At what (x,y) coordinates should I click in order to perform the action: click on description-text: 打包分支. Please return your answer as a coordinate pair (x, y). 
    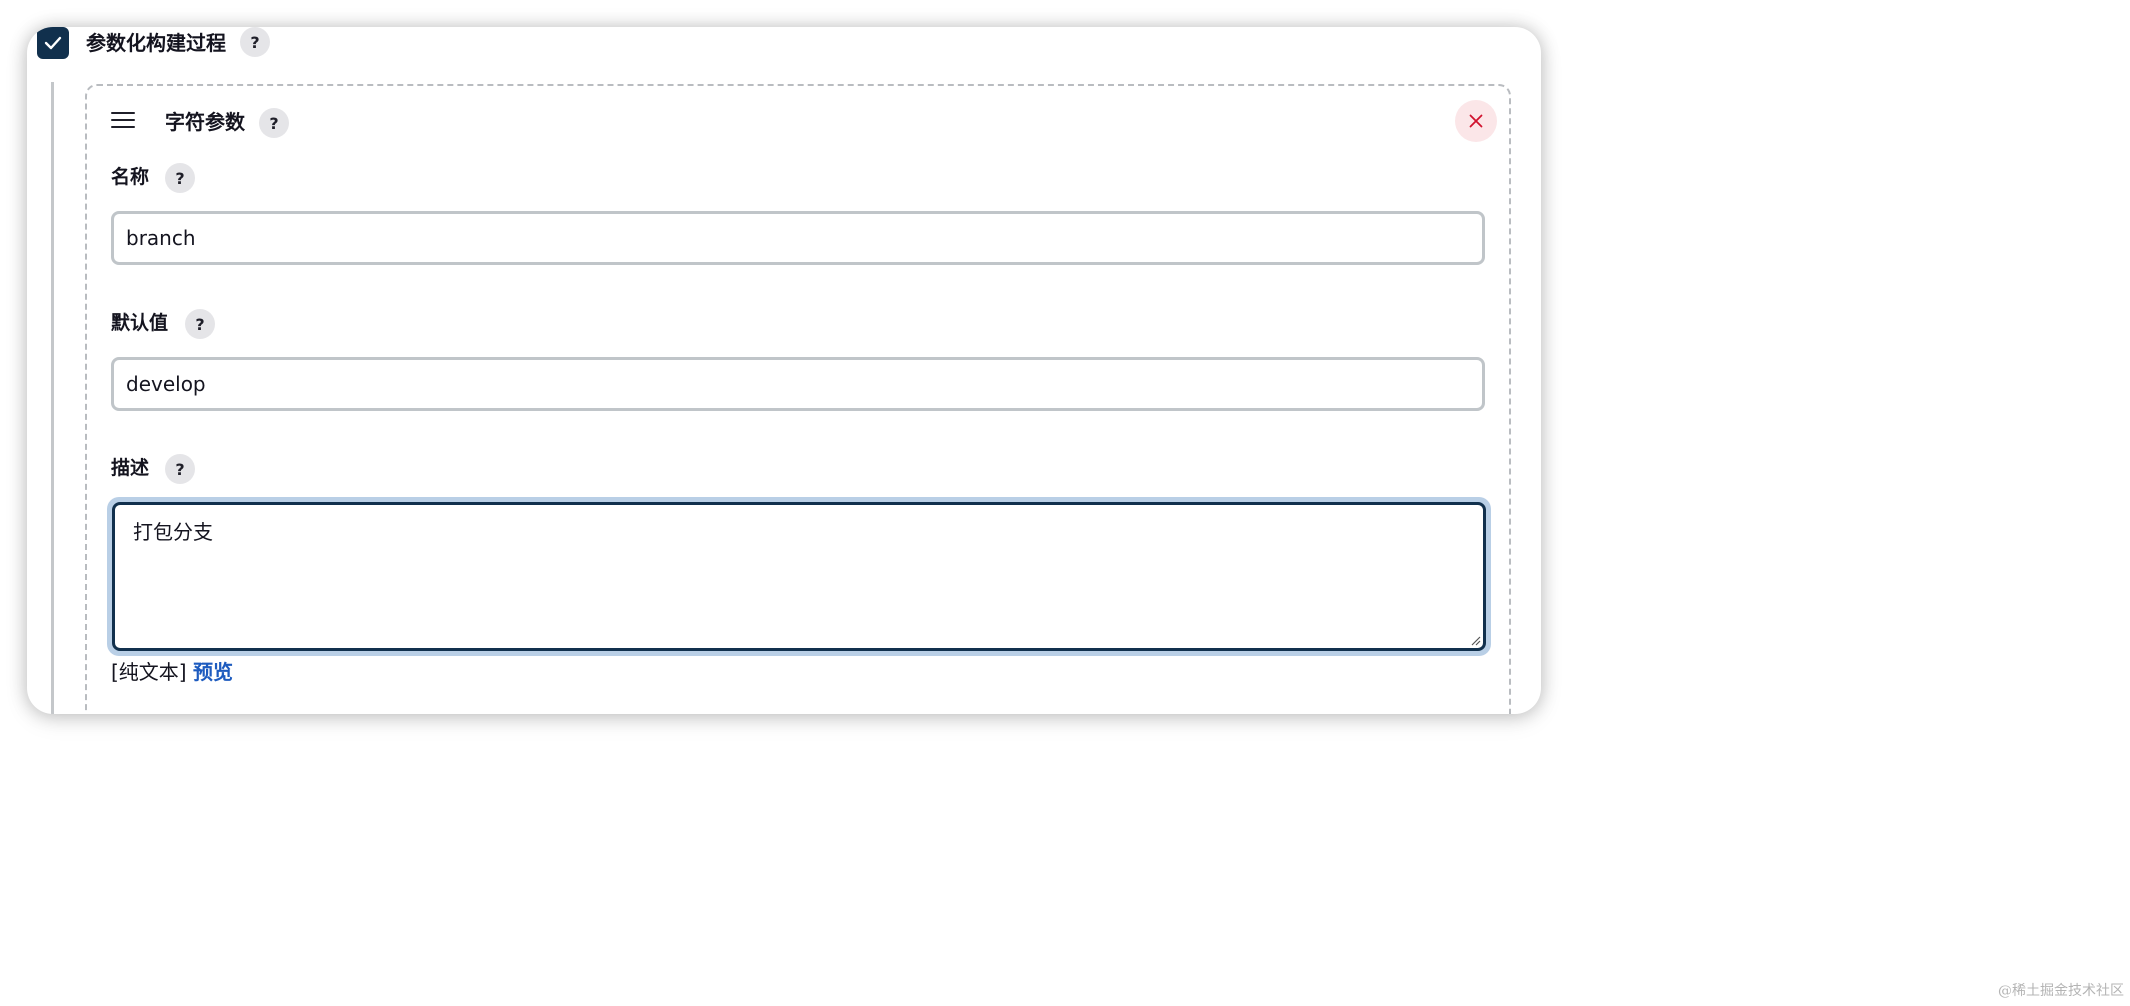
    Looking at the image, I should click on (173, 532).